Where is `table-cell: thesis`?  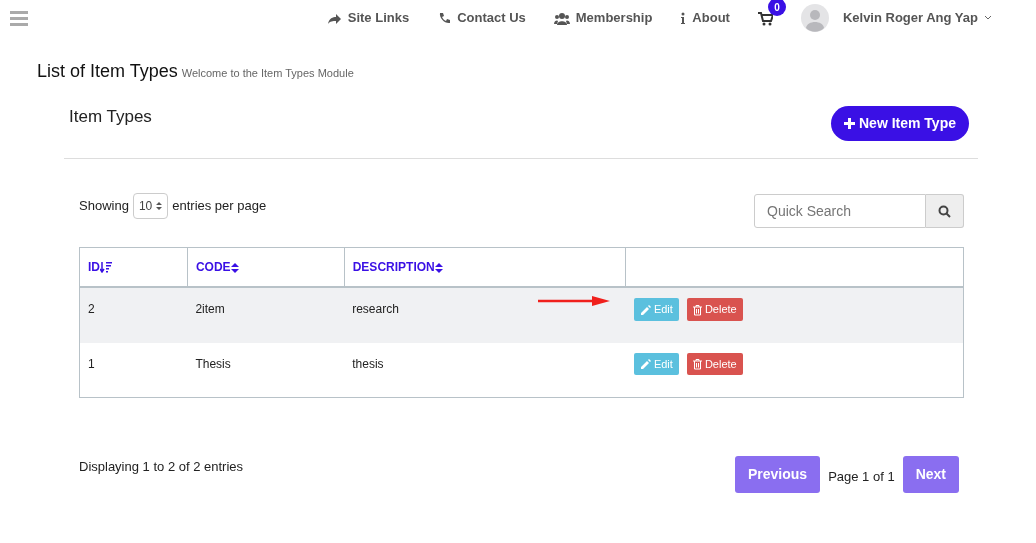
table-cell: thesis is located at coordinates (368, 363).